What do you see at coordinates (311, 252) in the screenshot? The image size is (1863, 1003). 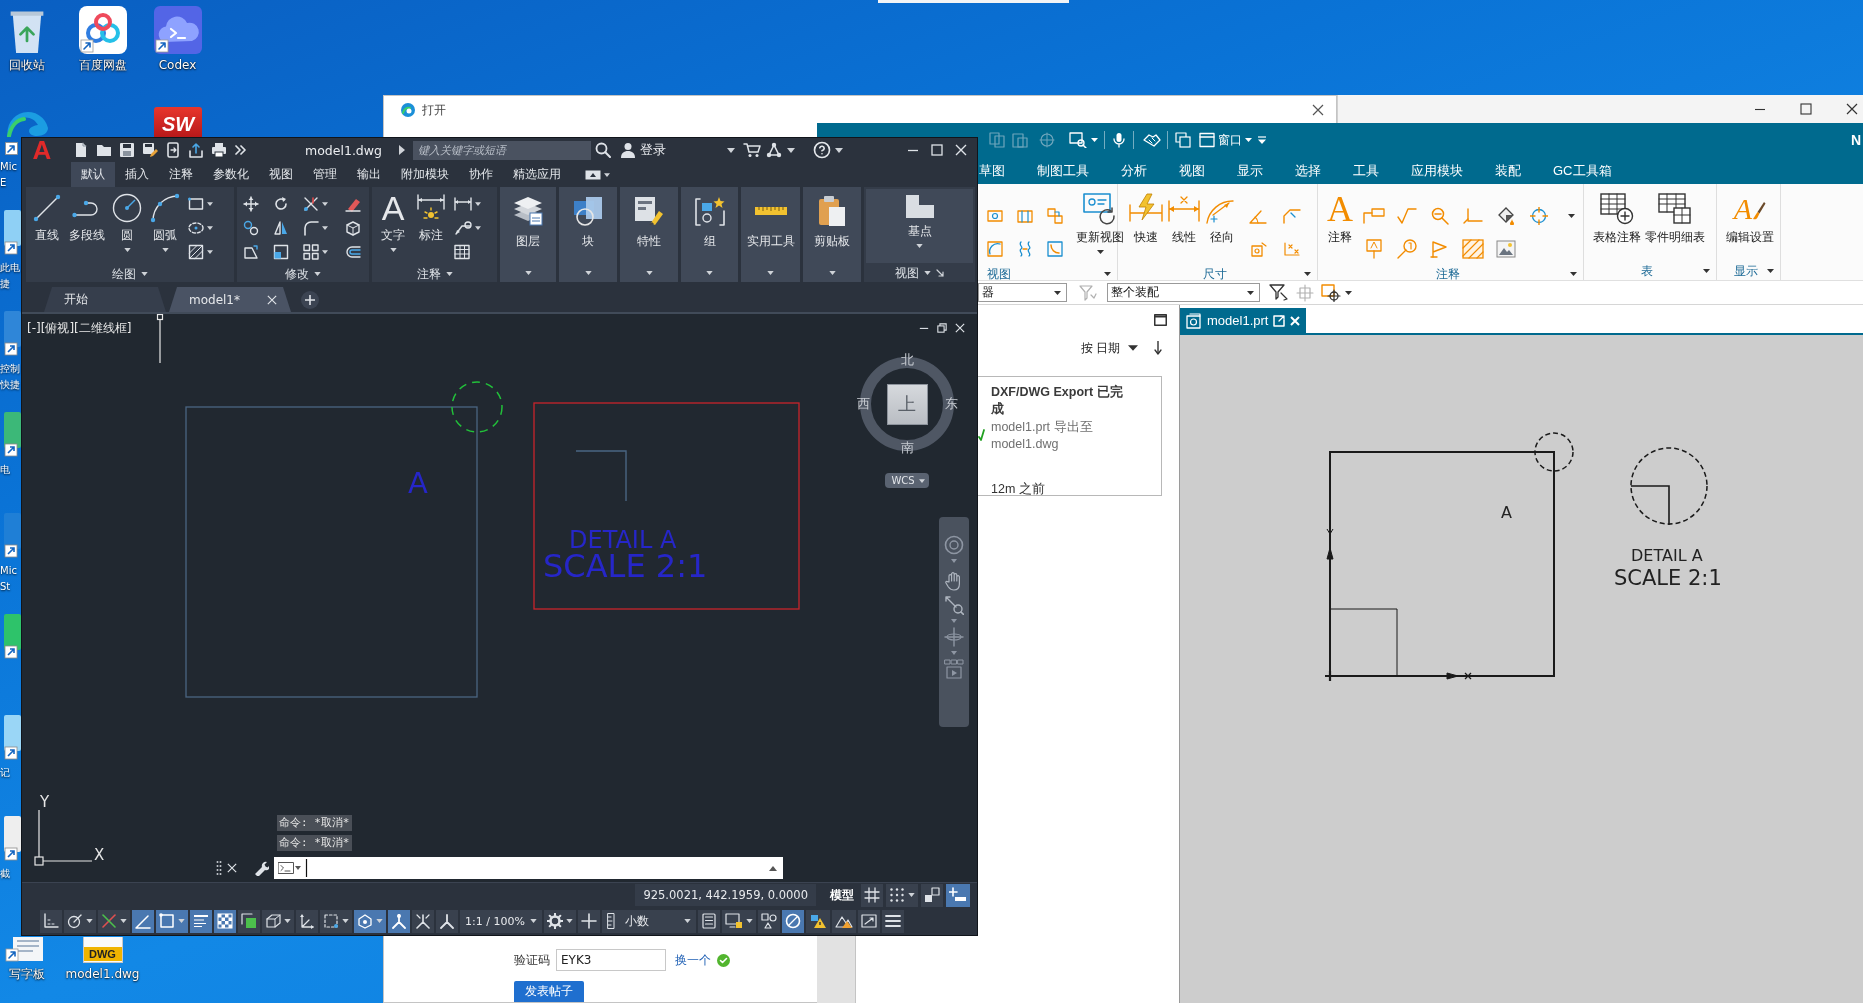 I see `grid-icon` at bounding box center [311, 252].